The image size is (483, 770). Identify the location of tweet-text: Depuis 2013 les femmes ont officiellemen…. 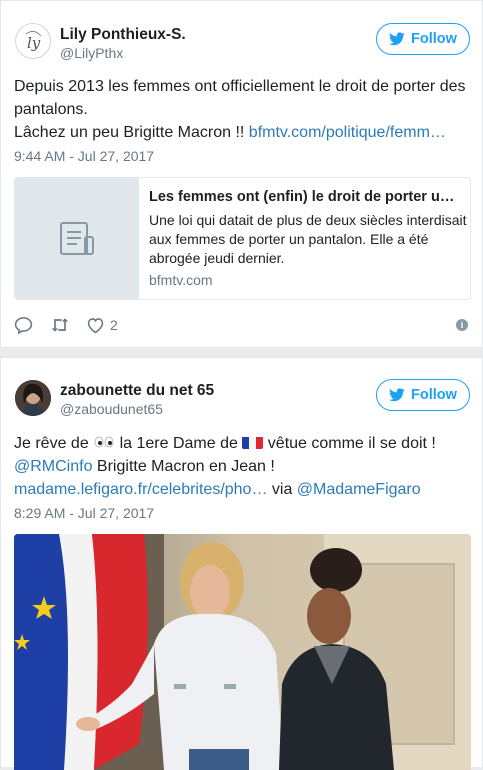
(242, 109).